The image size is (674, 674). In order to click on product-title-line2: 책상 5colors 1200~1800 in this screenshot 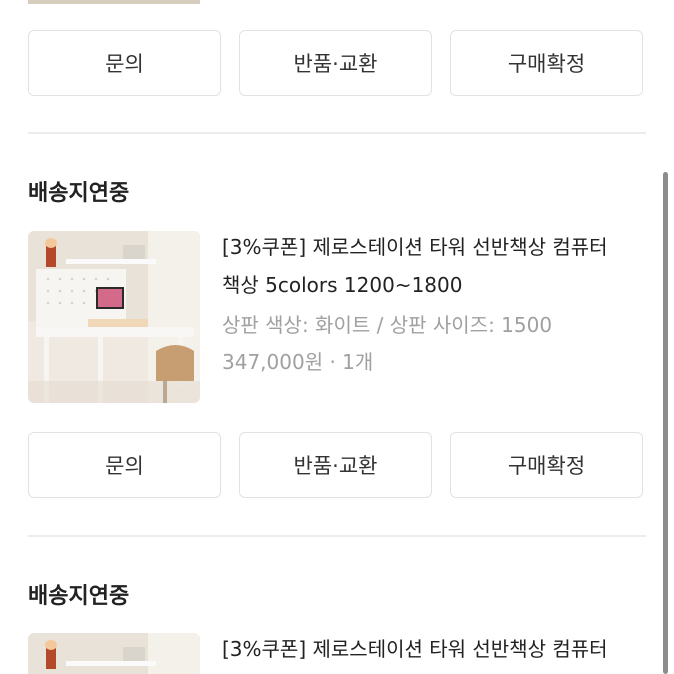, I will do `click(342, 285)`.